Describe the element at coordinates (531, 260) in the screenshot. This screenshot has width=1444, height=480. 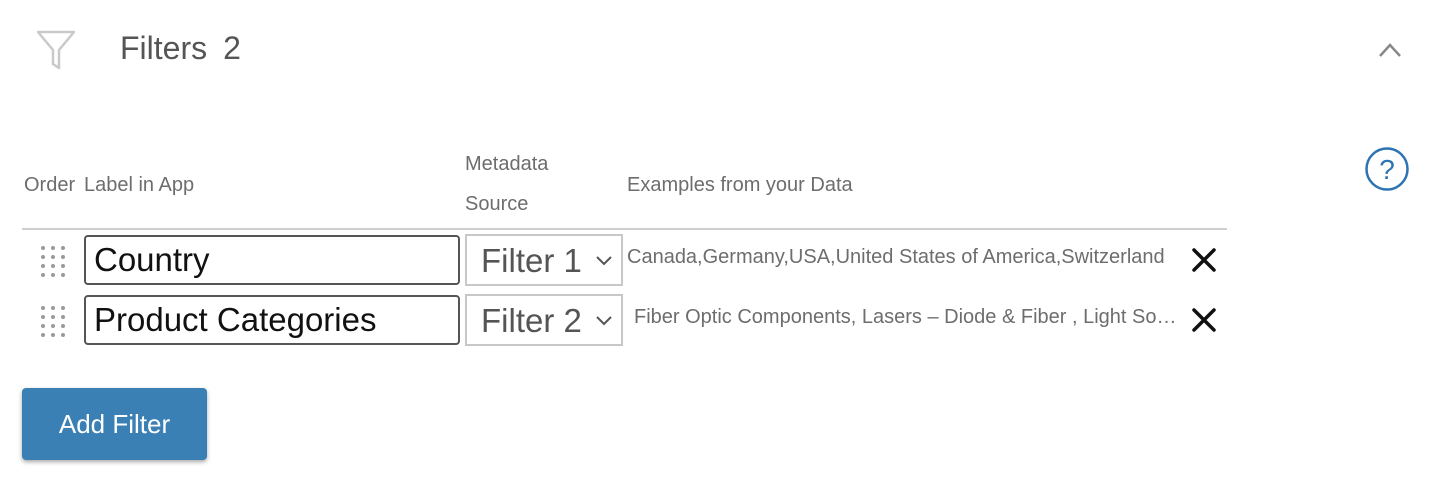
I see `select-value: Filter 1` at that location.